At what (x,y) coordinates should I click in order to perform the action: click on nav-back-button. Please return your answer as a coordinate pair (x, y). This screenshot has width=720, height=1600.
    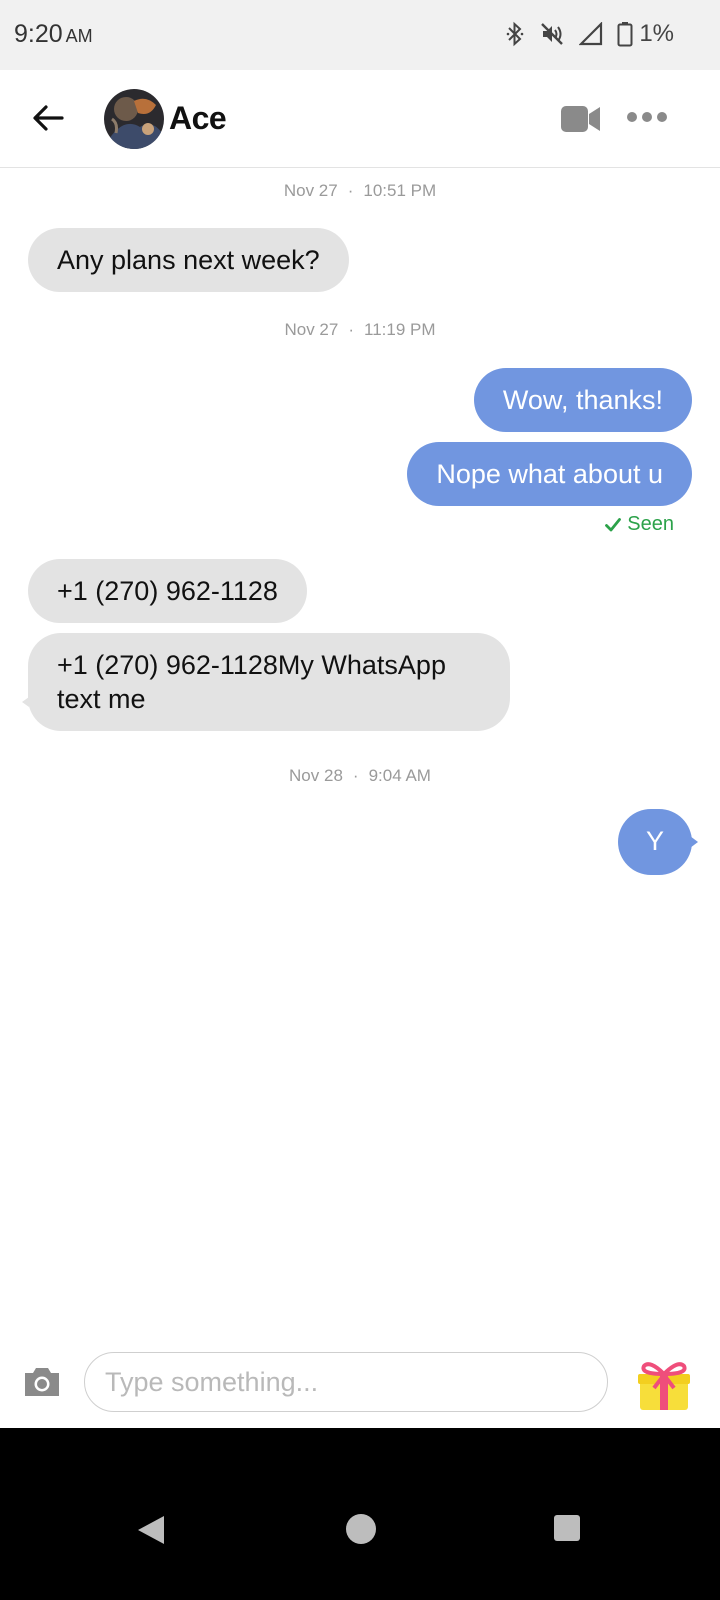
    Looking at the image, I should click on (151, 1532).